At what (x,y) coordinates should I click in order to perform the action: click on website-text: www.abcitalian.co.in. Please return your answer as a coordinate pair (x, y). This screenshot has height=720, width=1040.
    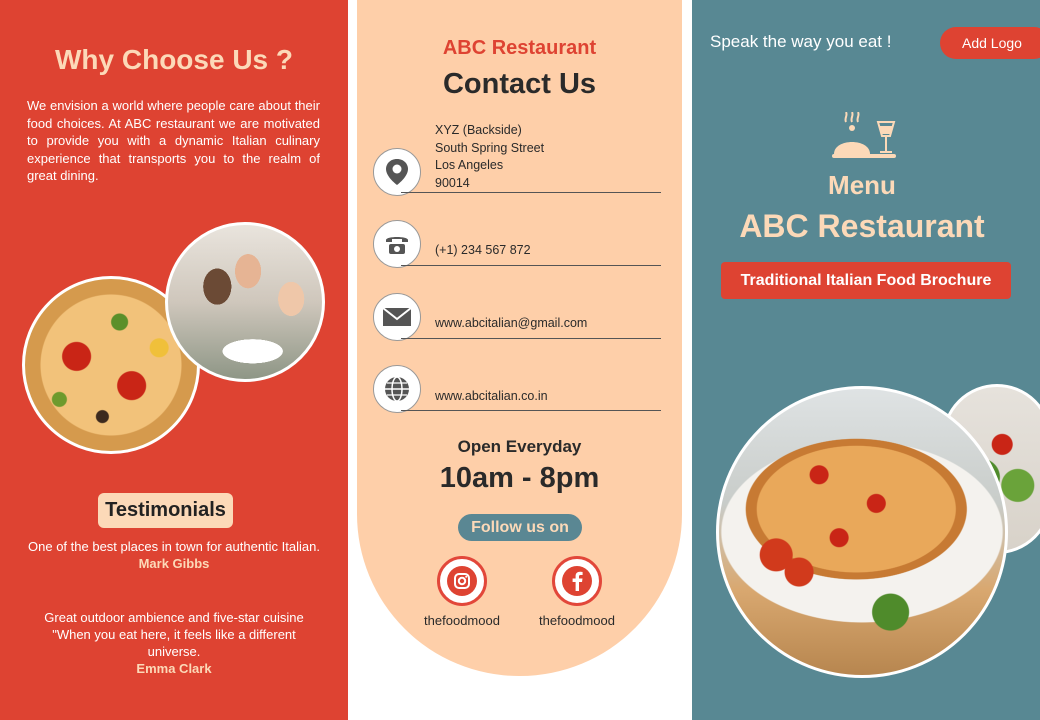
    Looking at the image, I should click on (491, 397).